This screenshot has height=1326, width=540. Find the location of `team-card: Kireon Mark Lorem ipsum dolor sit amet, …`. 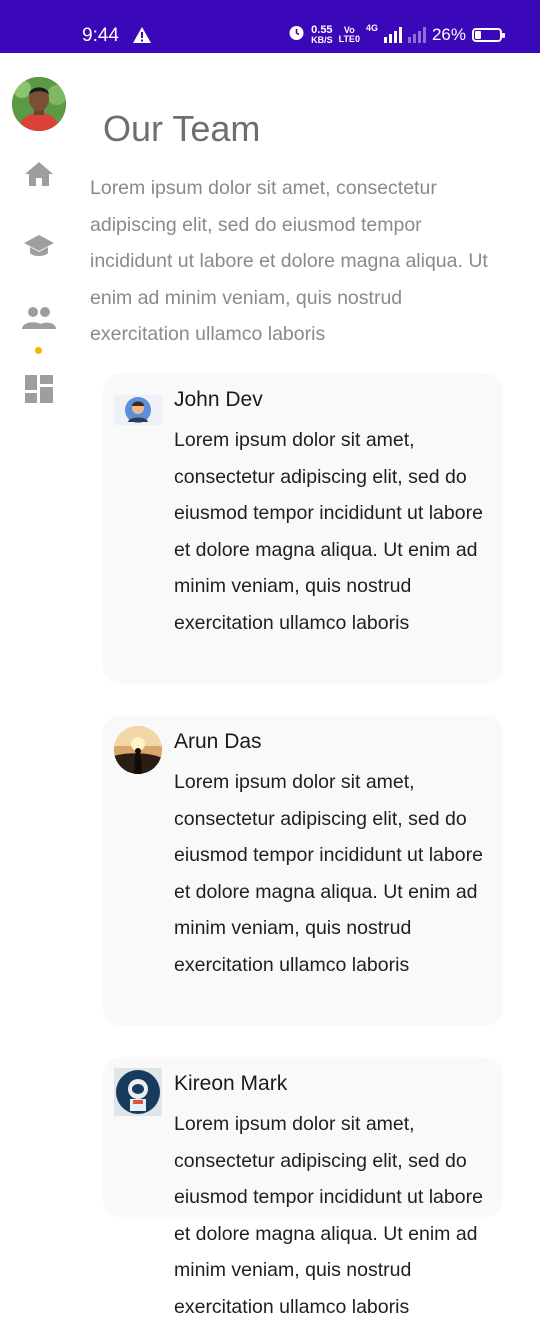

team-card: Kireon Mark Lorem ipsum dolor sit amet, … is located at coordinates (303, 1187).